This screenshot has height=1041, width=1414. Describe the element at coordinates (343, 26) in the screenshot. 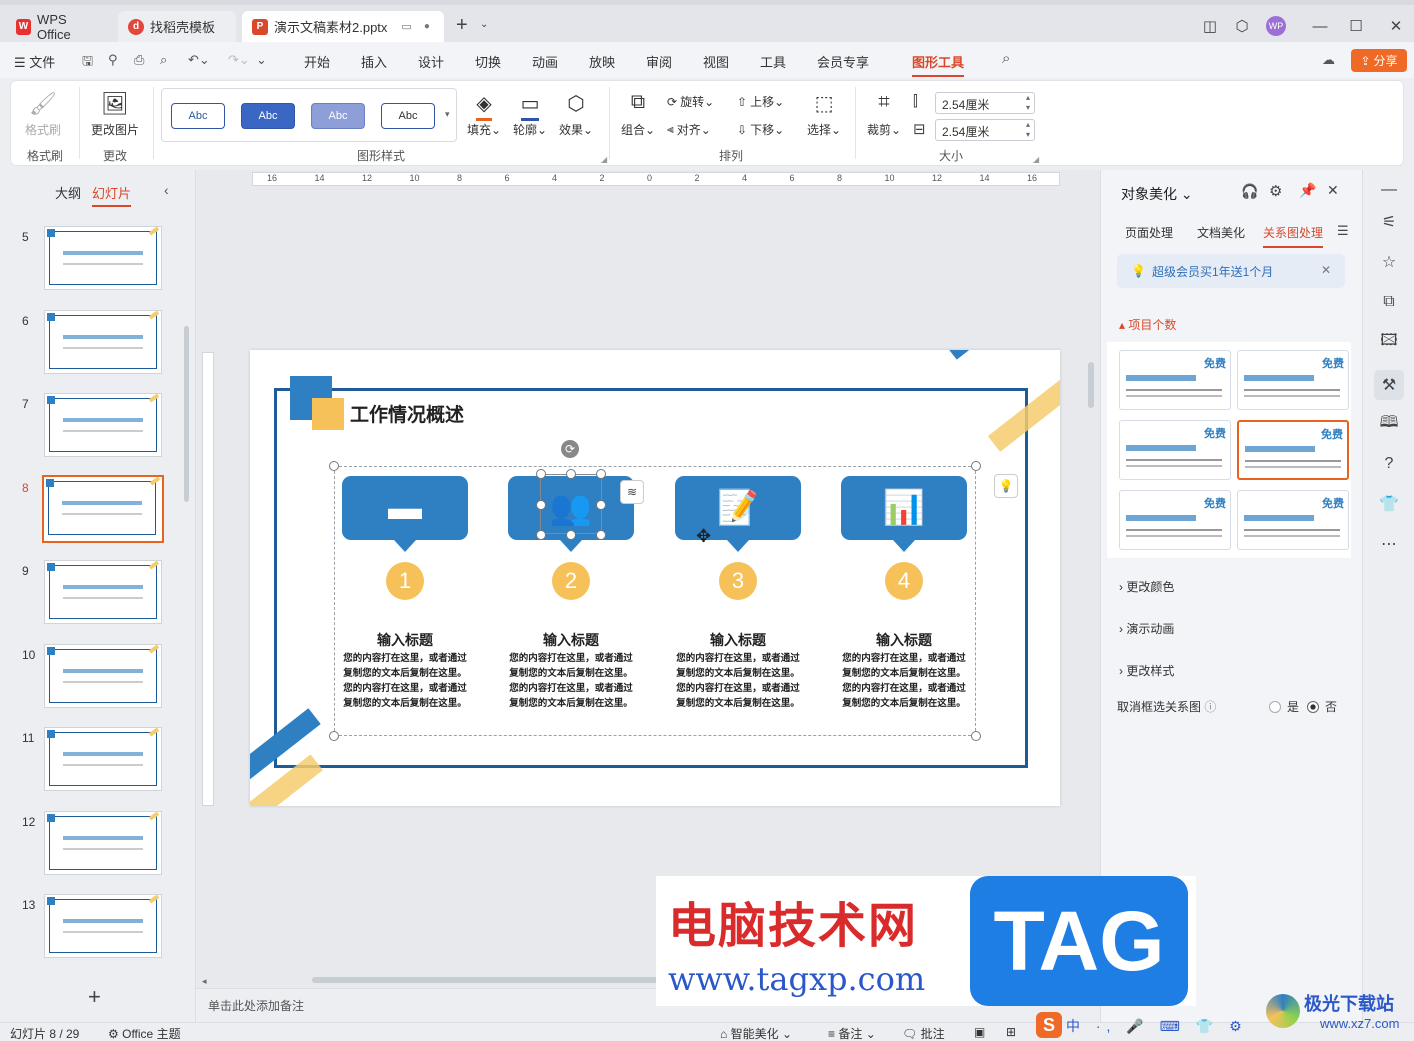

I see `tab-document: P 演示文稿素材2.pptx ▭ ●` at that location.